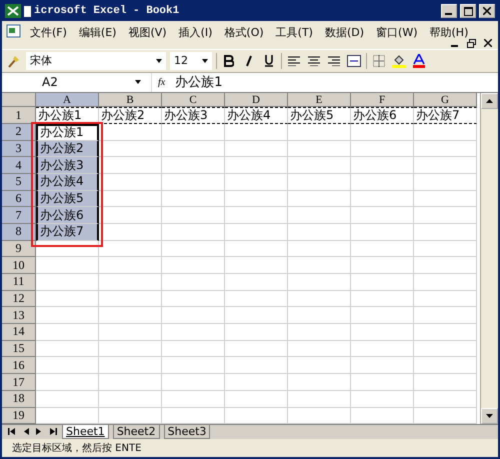  I want to click on window-title: icrosoft Excel - Book1, so click(107, 11).